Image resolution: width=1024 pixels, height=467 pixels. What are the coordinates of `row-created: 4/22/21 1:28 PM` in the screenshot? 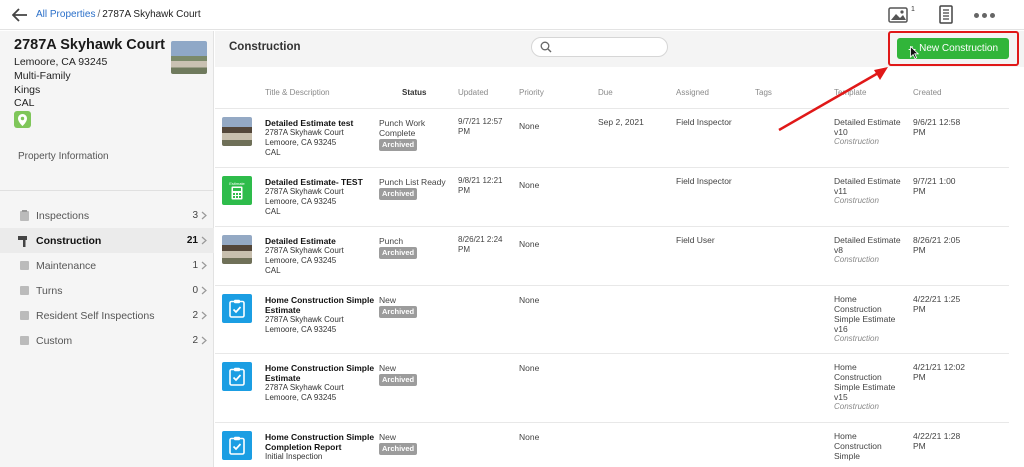 It's located at (937, 441).